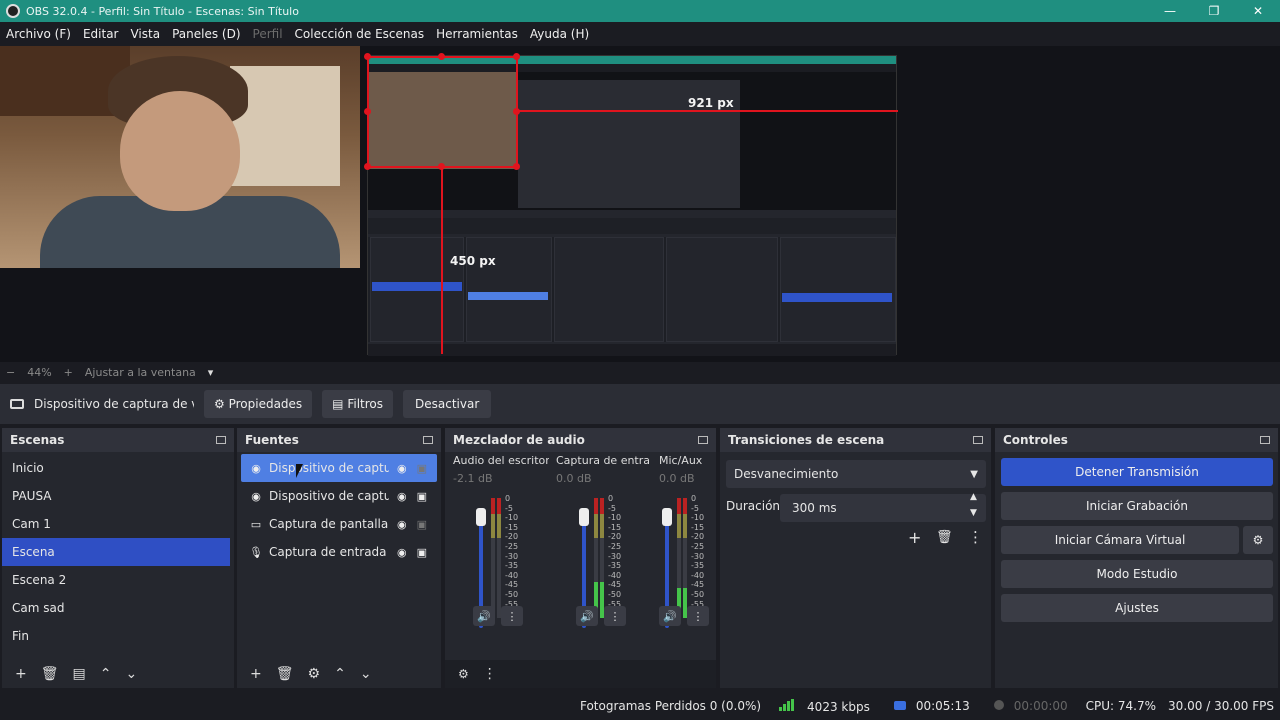 This screenshot has width=1280, height=720. What do you see at coordinates (211, 372) in the screenshot?
I see `zoom-dropdown-icon: ▾` at bounding box center [211, 372].